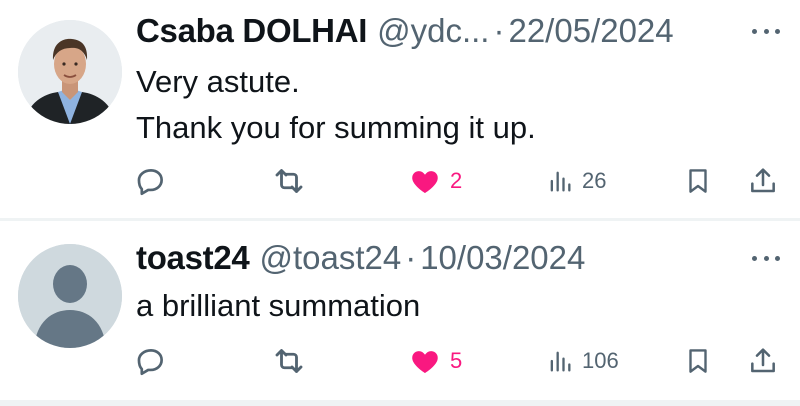 This screenshot has width=800, height=406. I want to click on post-header: toast24 @toast24 · 10/03/2024, so click(360, 261).